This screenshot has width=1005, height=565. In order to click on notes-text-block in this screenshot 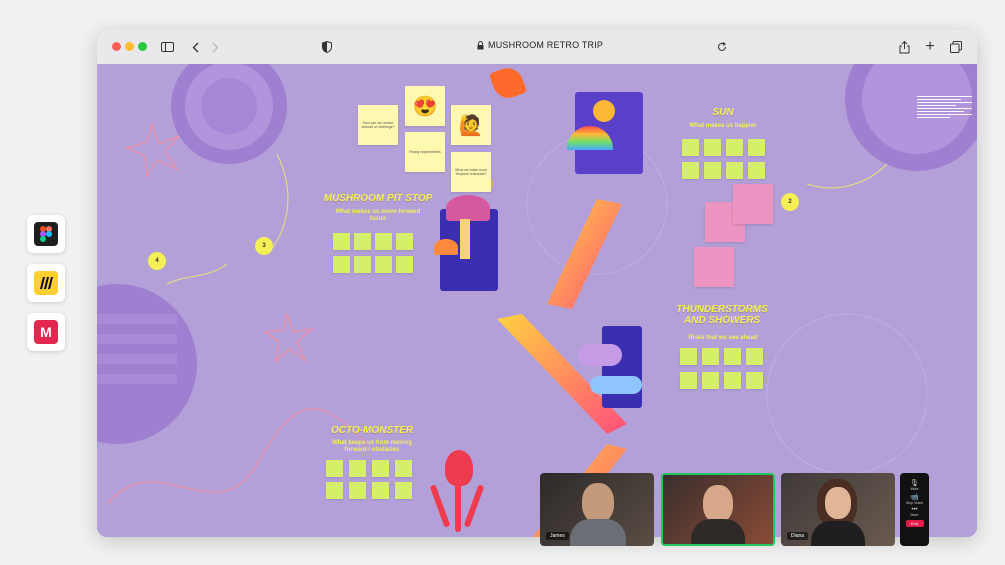, I will do `click(944, 124)`.